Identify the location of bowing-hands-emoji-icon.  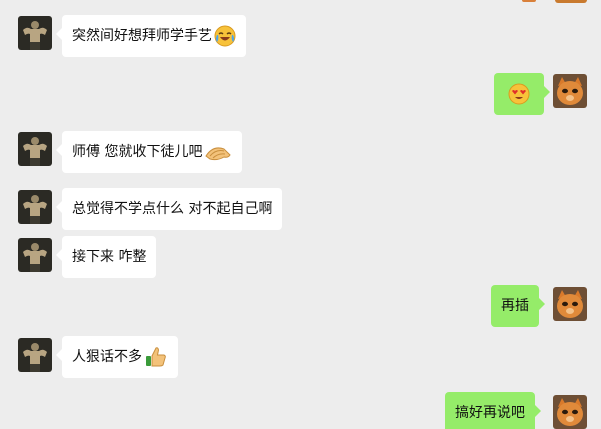
(218, 152).